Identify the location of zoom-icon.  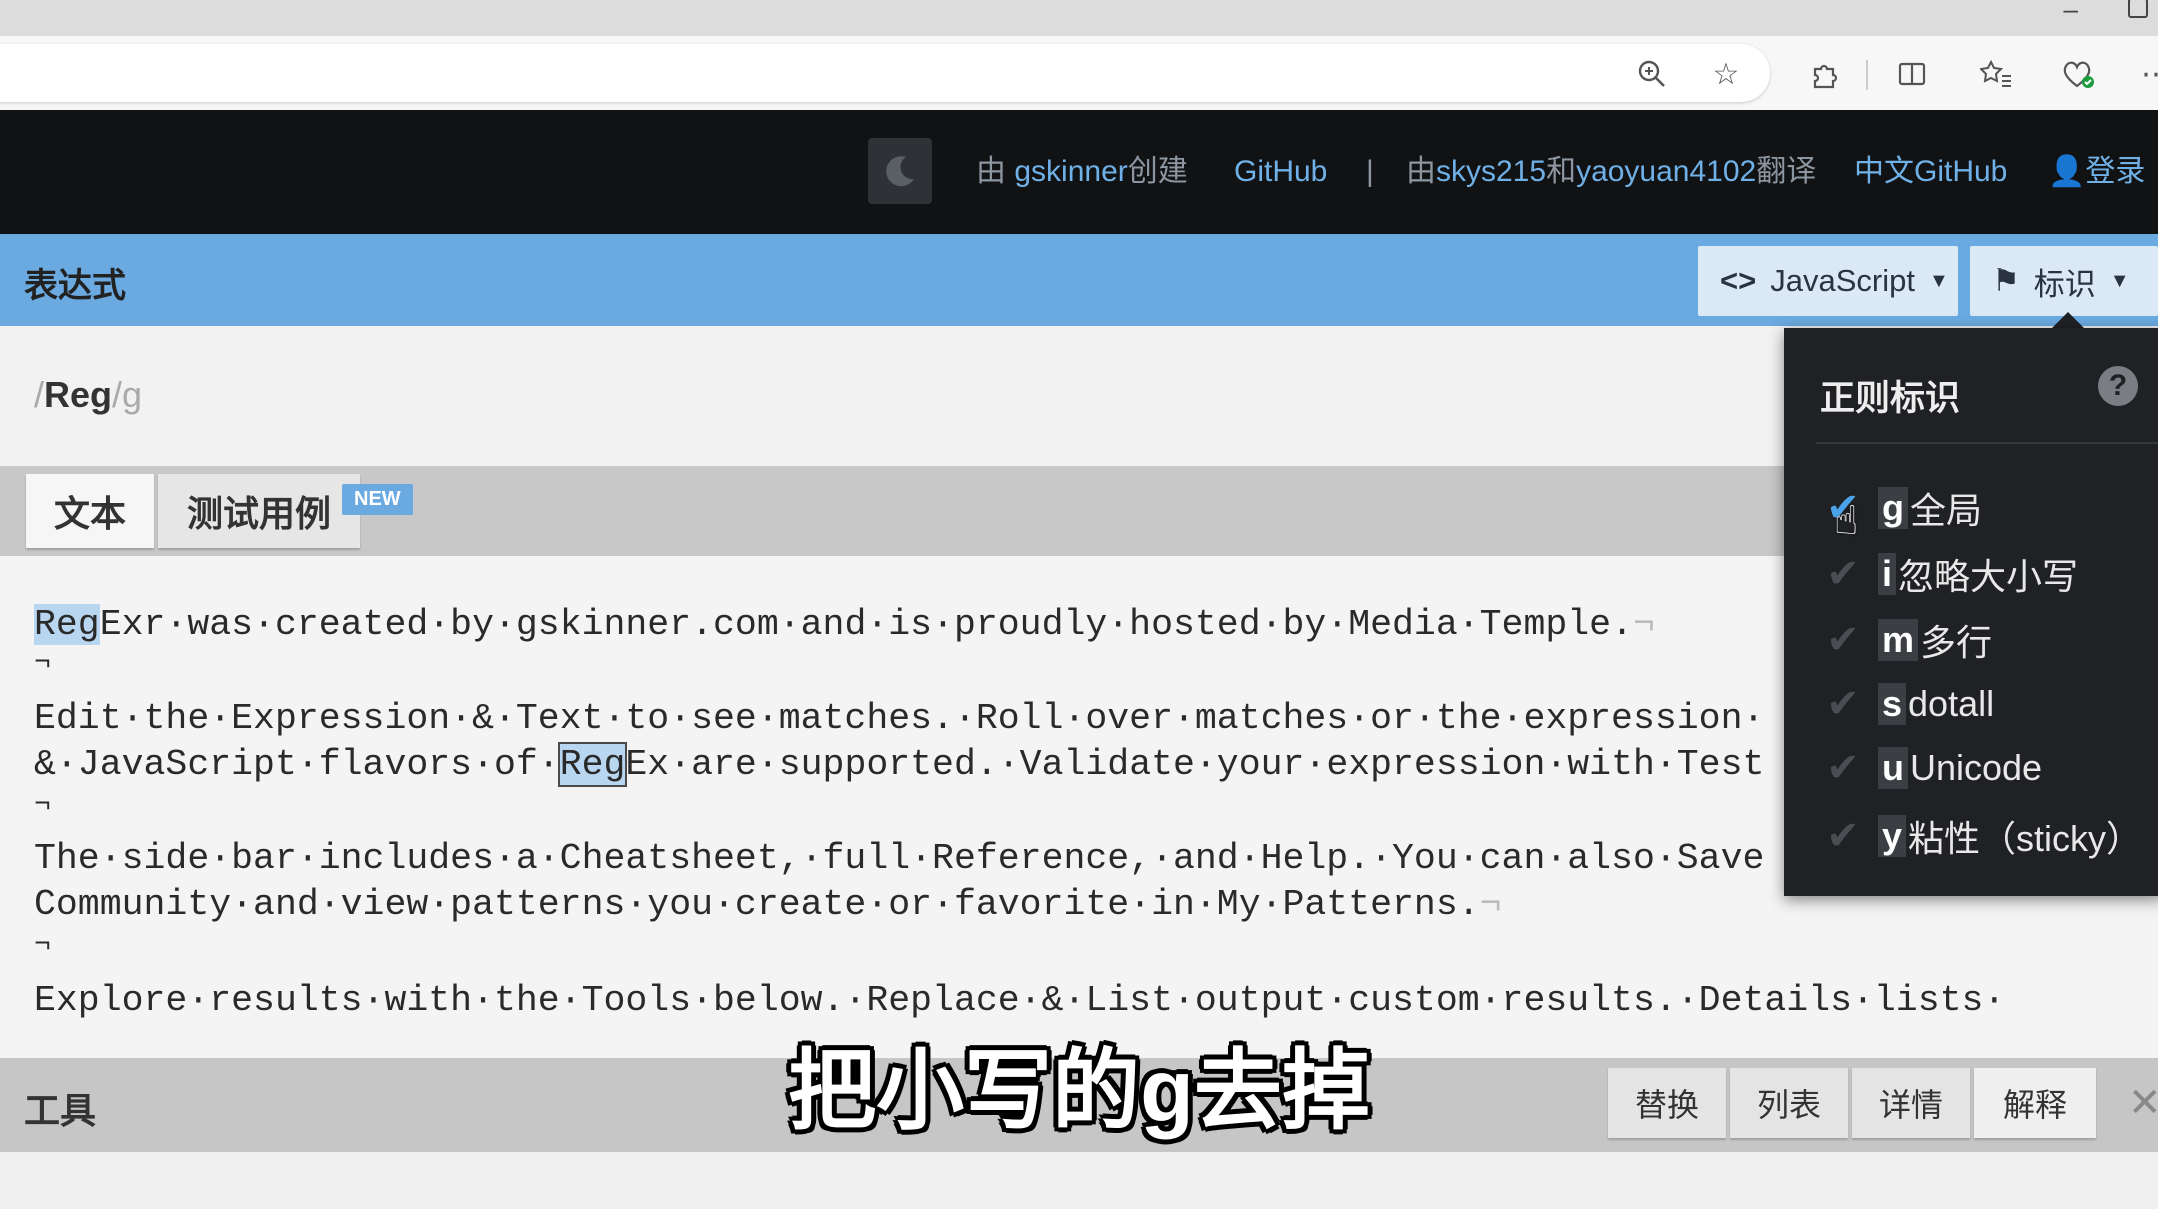
(1652, 74).